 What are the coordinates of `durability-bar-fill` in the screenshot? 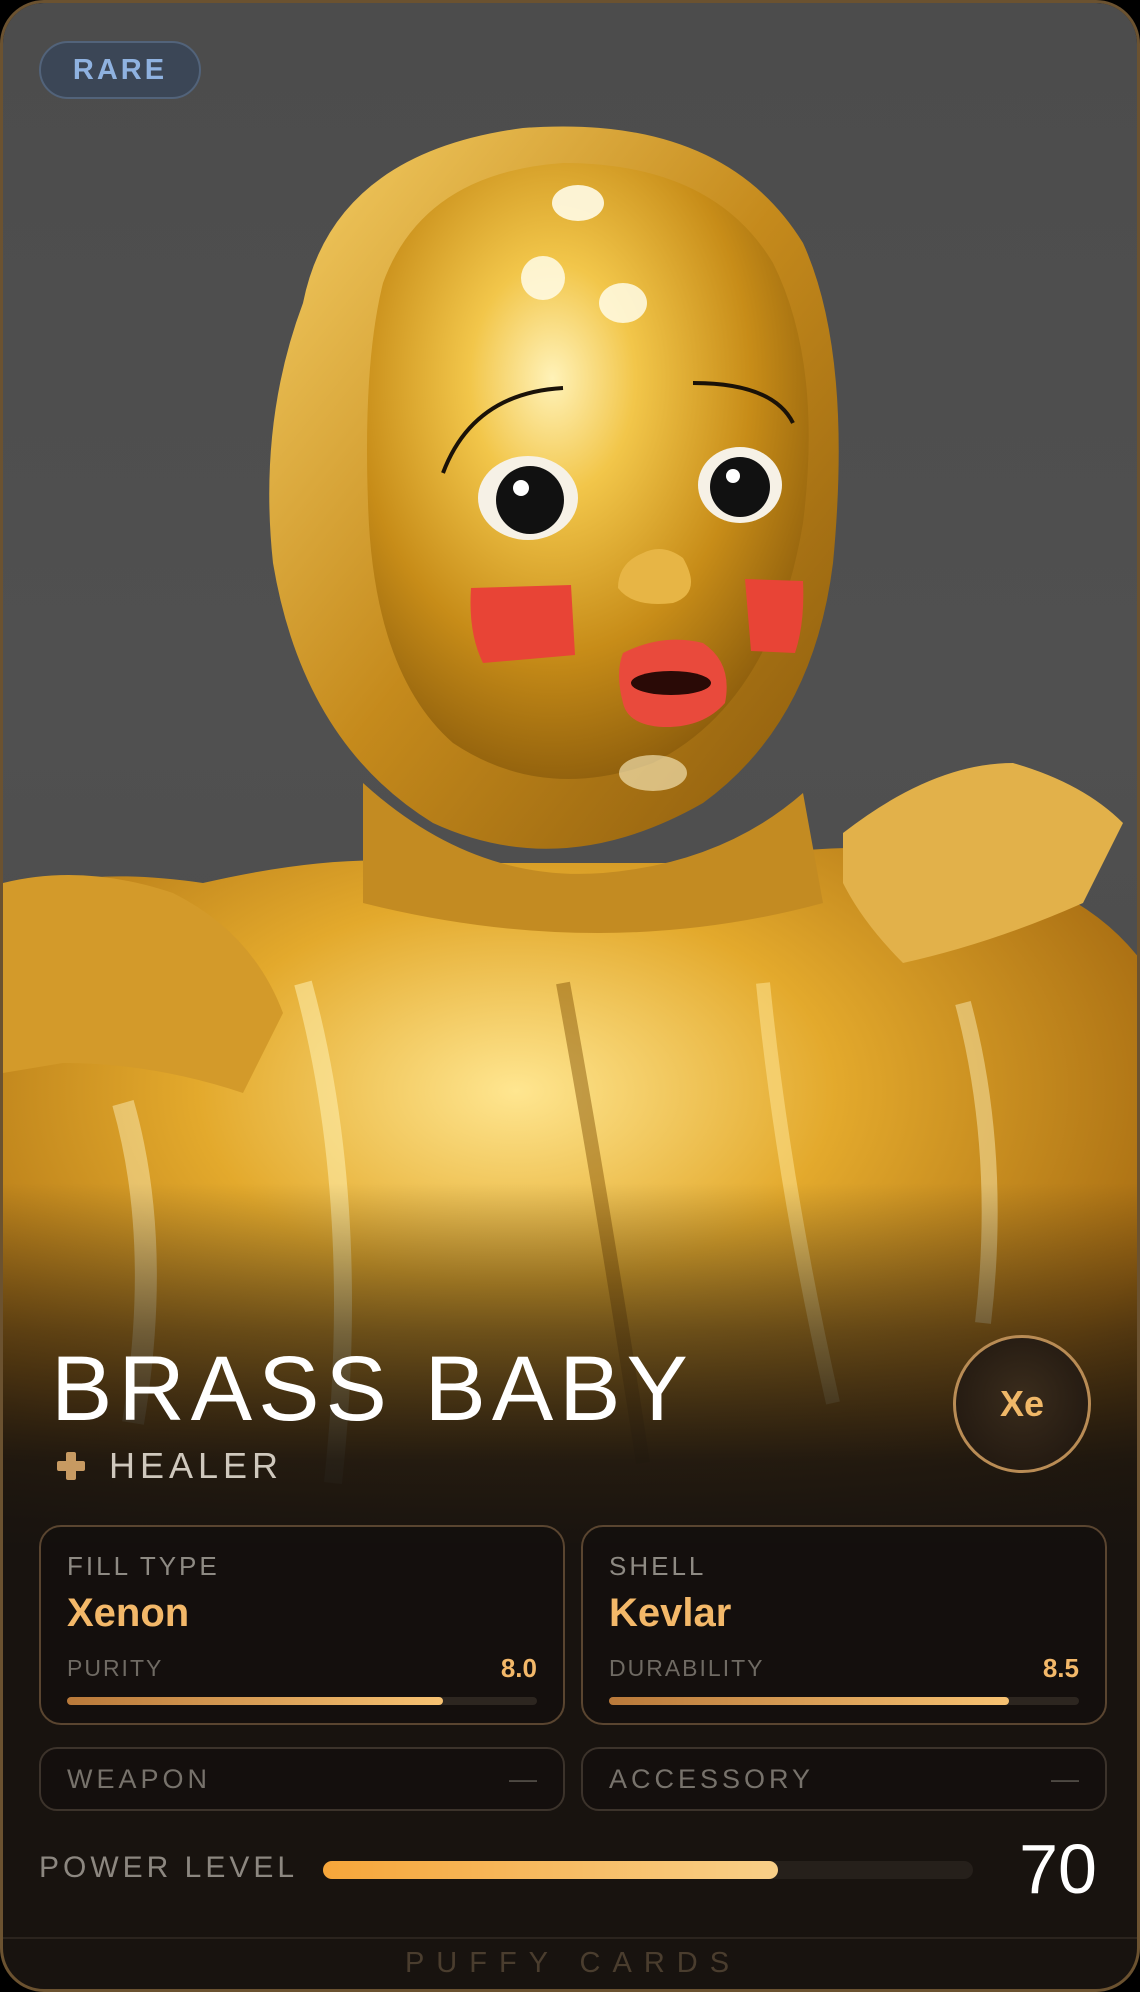 It's located at (809, 1701).